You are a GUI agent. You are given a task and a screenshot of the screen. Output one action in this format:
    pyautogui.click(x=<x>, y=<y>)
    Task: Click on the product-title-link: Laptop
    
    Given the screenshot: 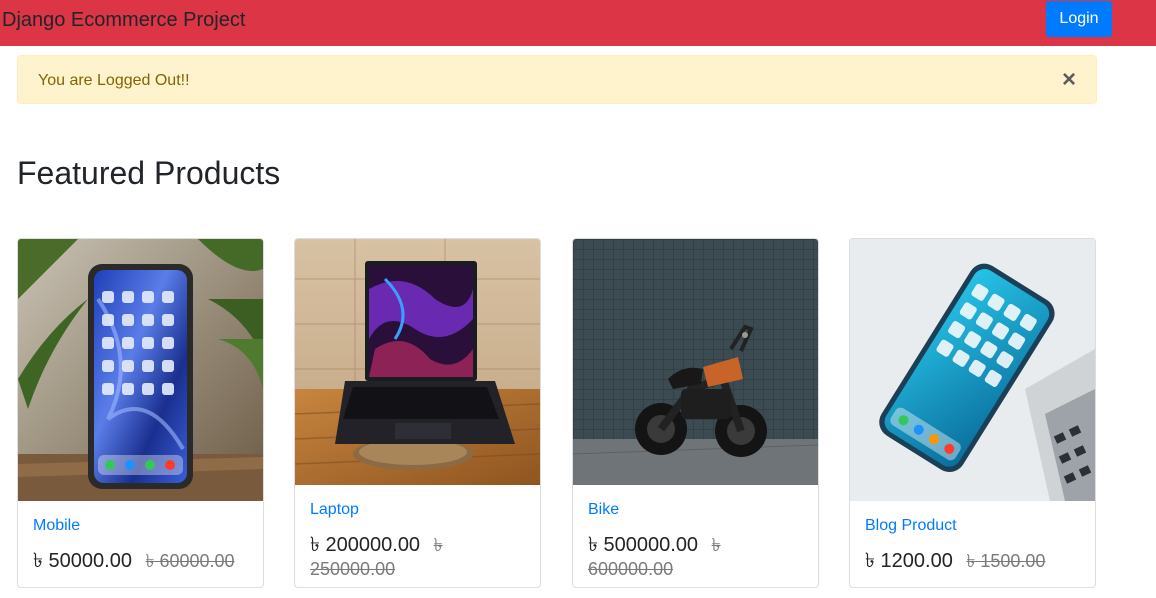 What is the action you would take?
    pyautogui.click(x=334, y=510)
    